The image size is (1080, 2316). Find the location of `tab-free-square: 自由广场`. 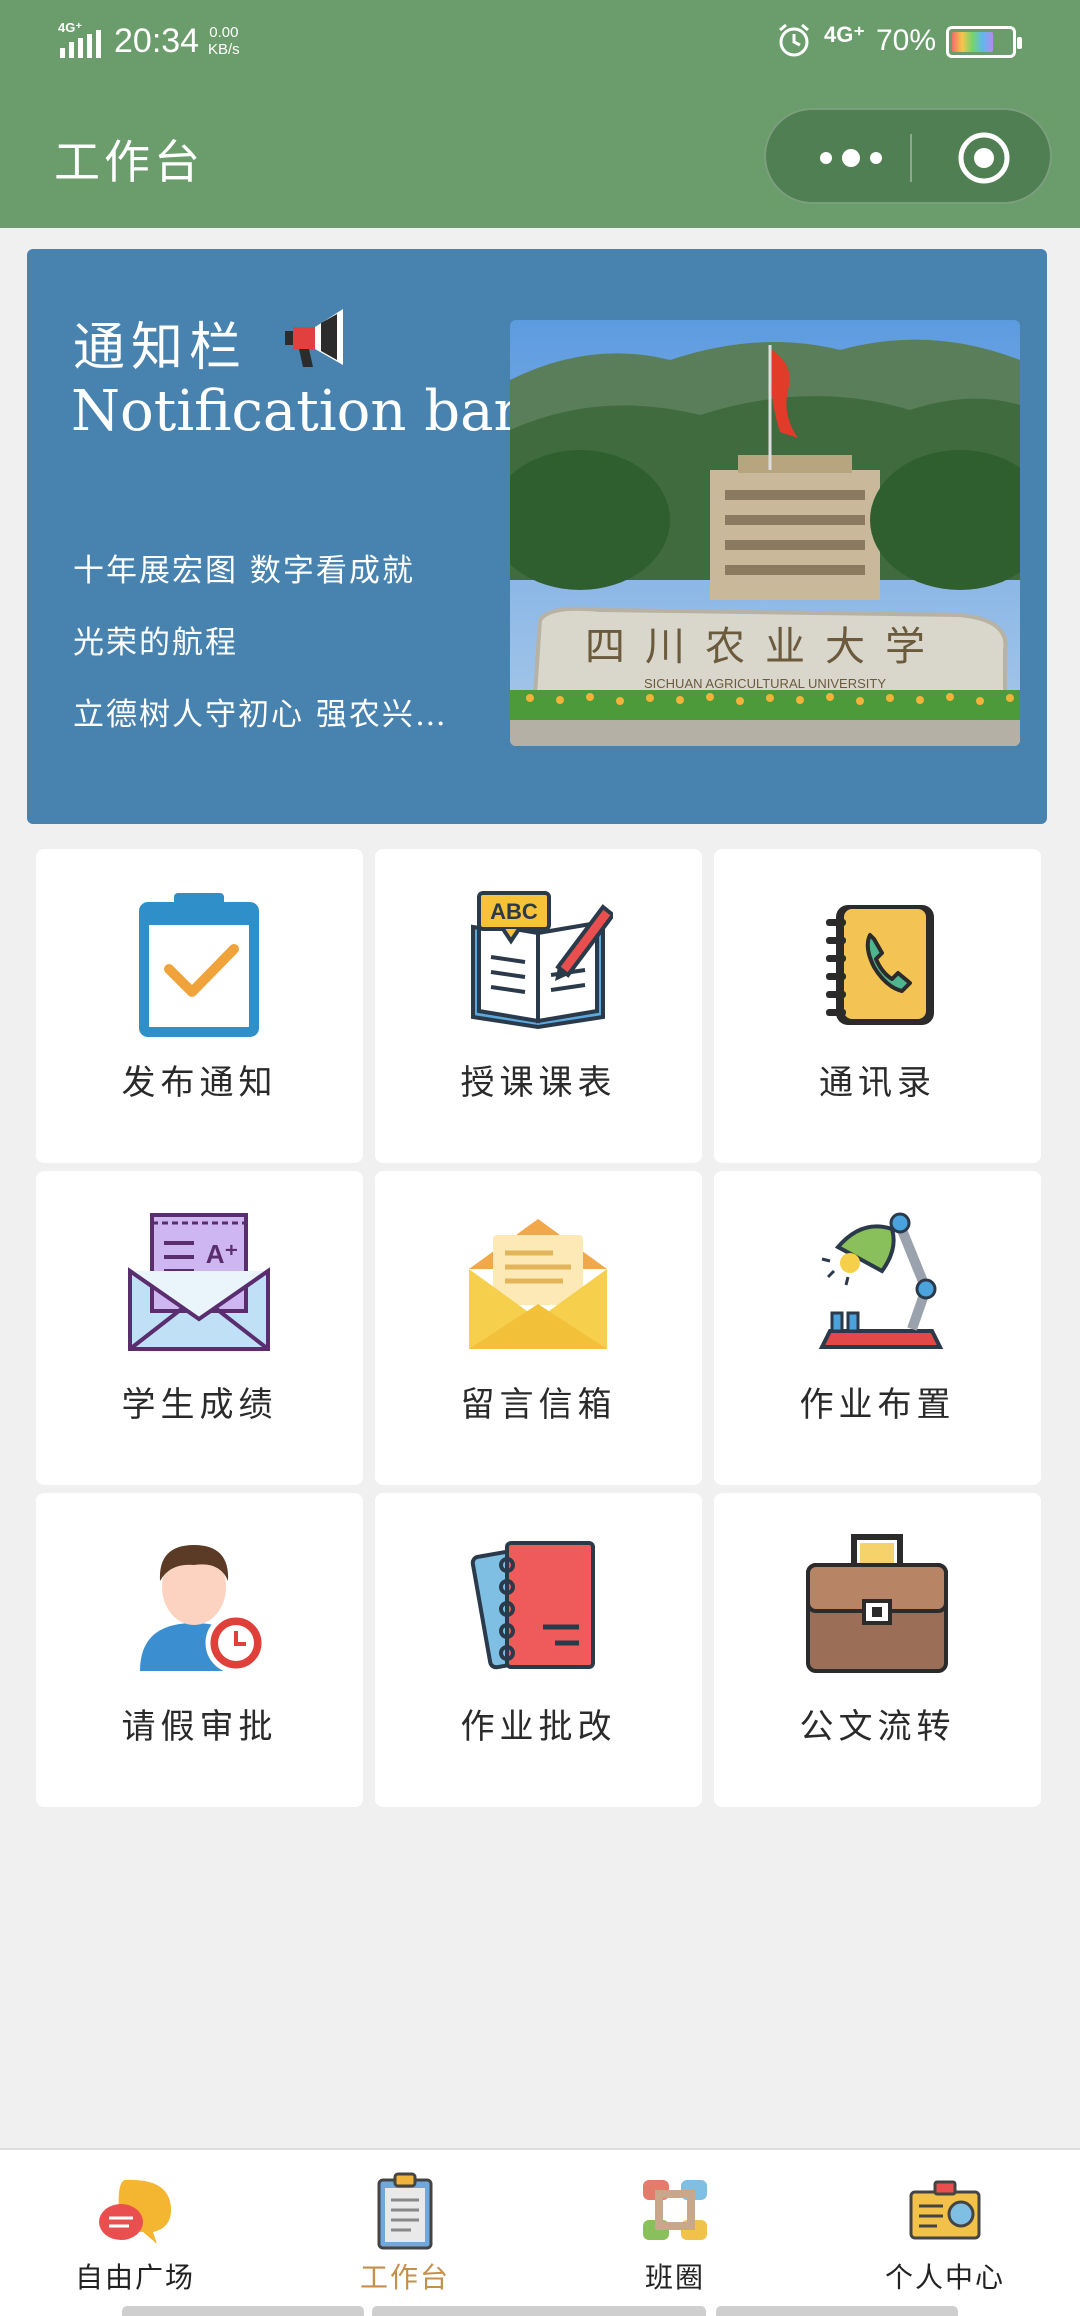

tab-free-square: 自由广场 is located at coordinates (135, 2233).